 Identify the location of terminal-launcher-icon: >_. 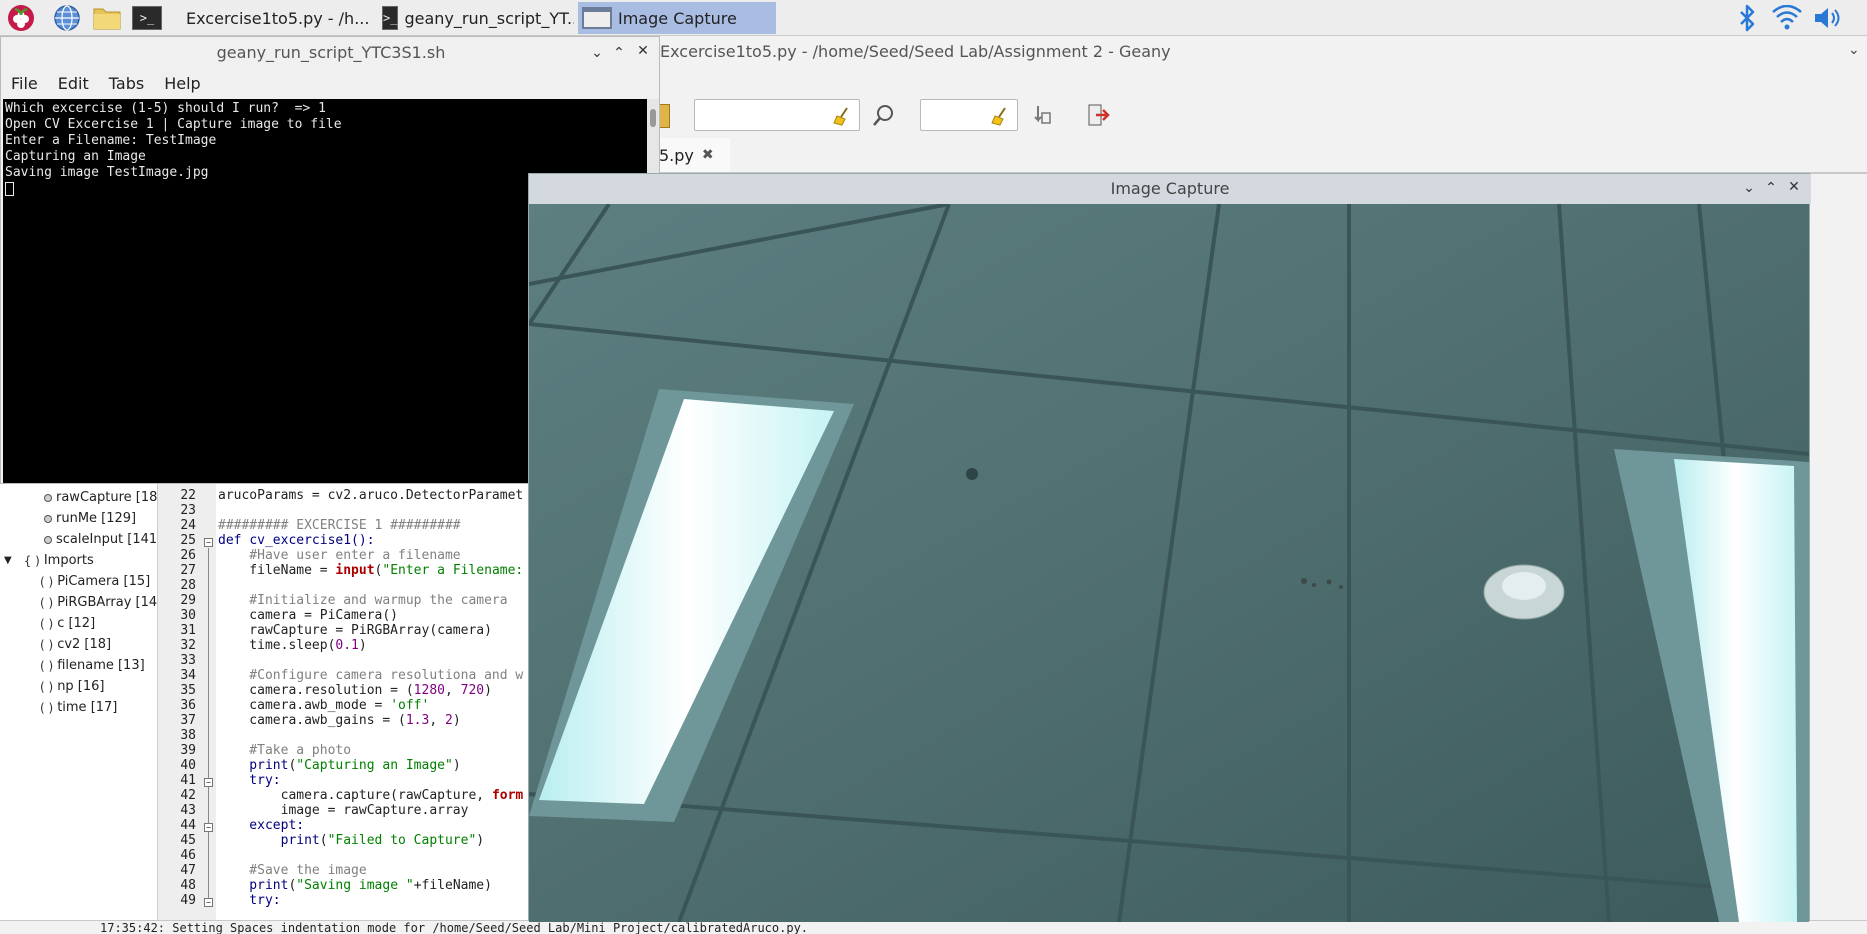
(147, 18).